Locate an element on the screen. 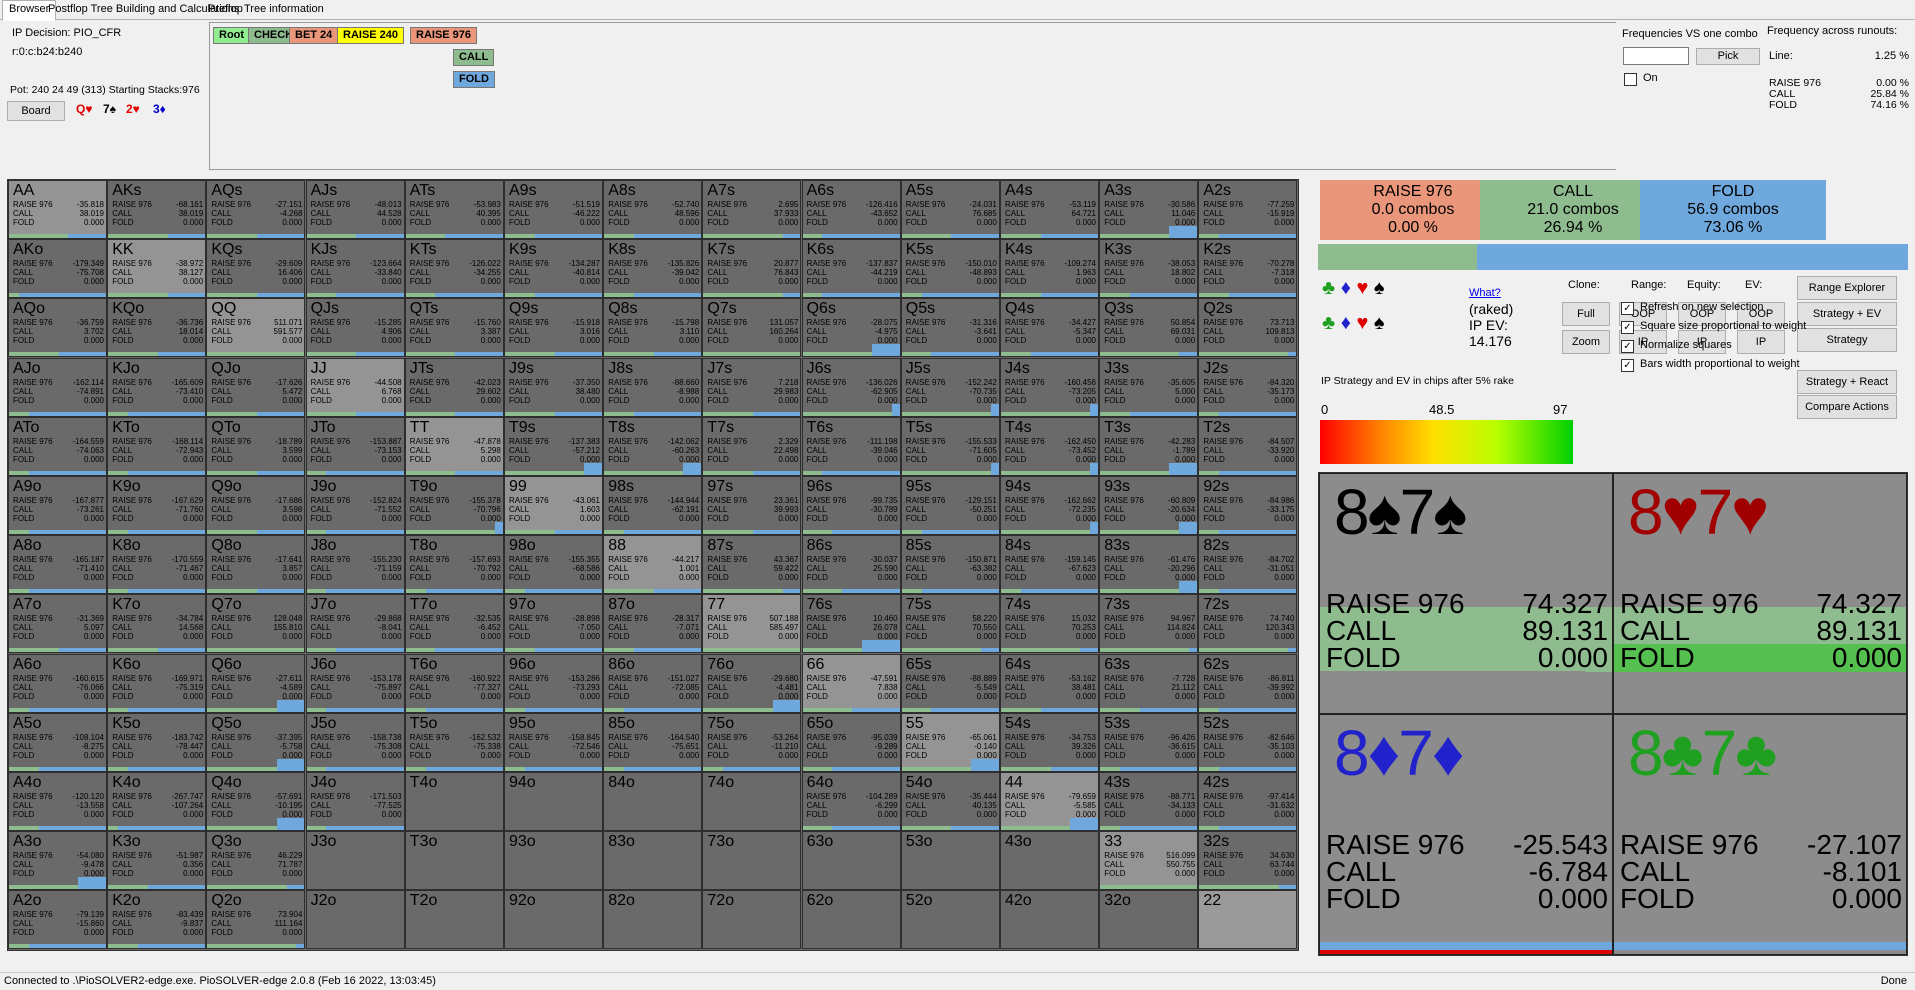  hand-cell-74s: 74s RAISE 976 15.032 CALL 70.253 FOLD 0.000 is located at coordinates (1049, 624).